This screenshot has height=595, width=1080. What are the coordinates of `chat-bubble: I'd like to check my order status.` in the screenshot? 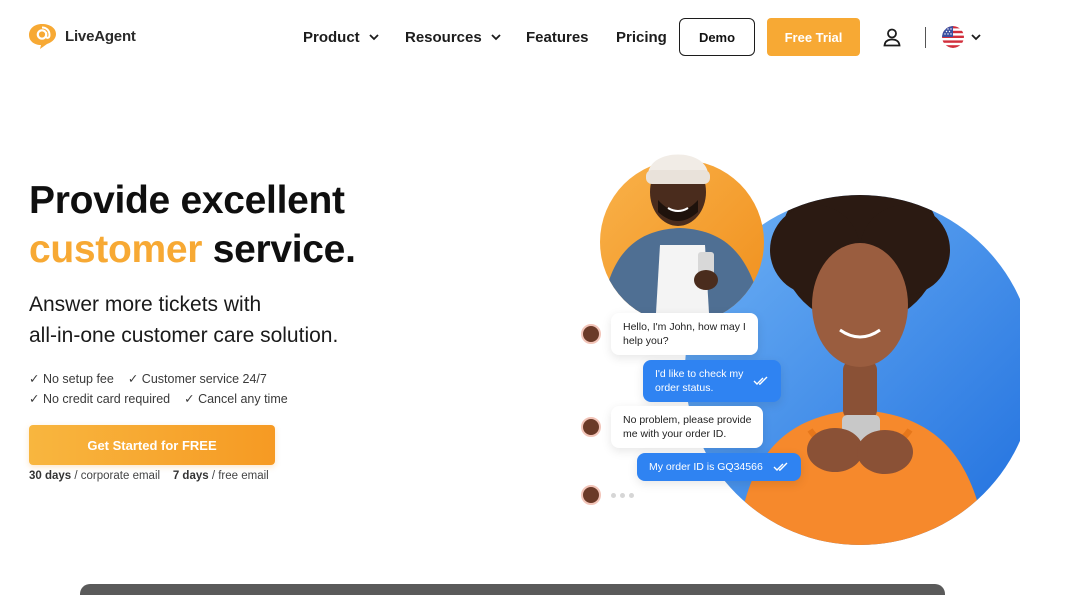 It's located at (712, 381).